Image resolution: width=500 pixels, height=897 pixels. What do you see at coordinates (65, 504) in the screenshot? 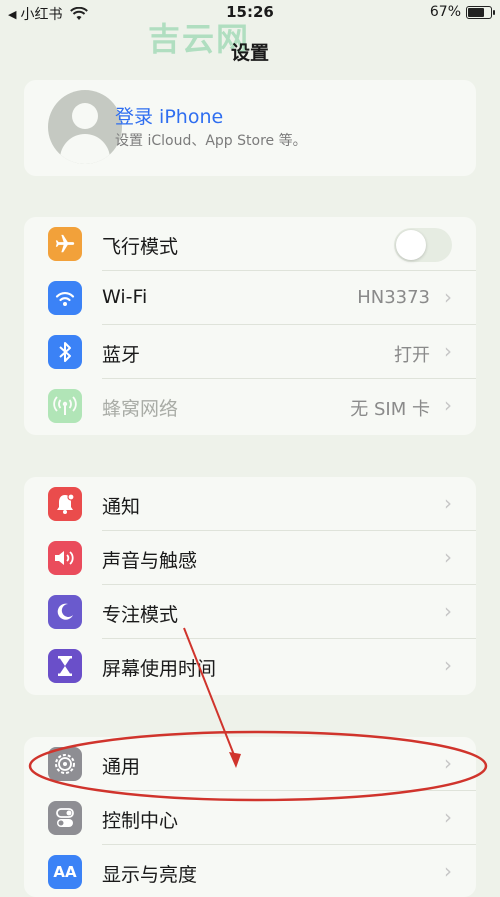
I see `bell-icon` at bounding box center [65, 504].